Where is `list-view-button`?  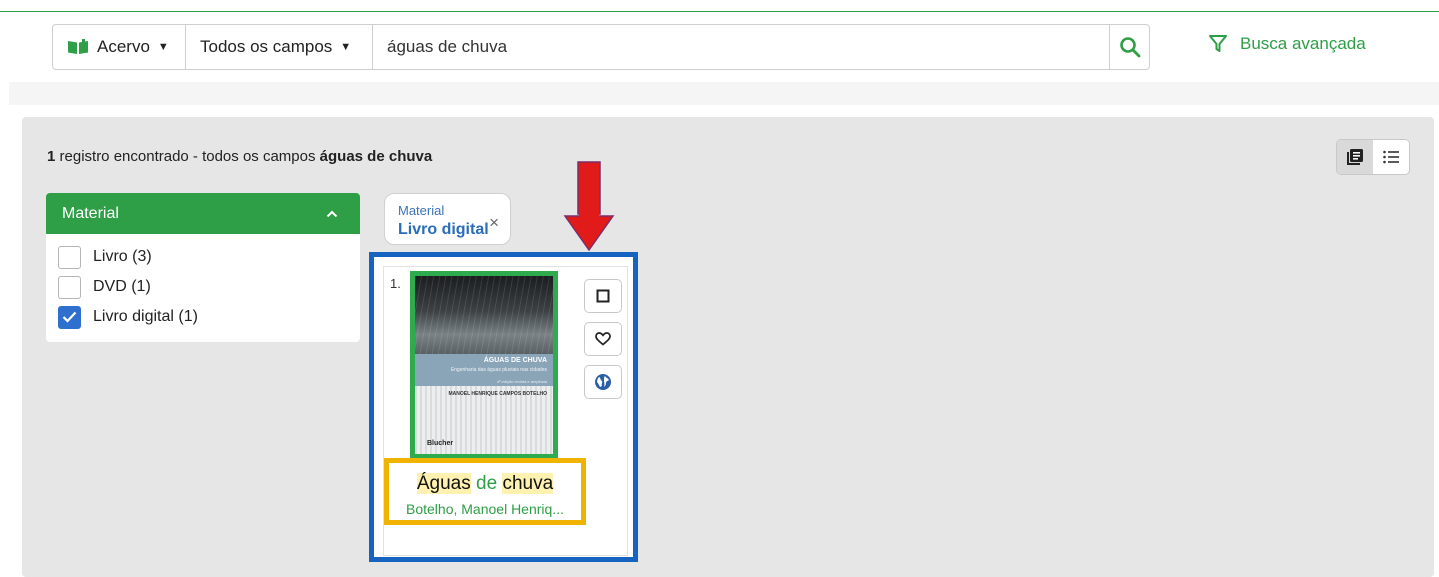 list-view-button is located at coordinates (1391, 157).